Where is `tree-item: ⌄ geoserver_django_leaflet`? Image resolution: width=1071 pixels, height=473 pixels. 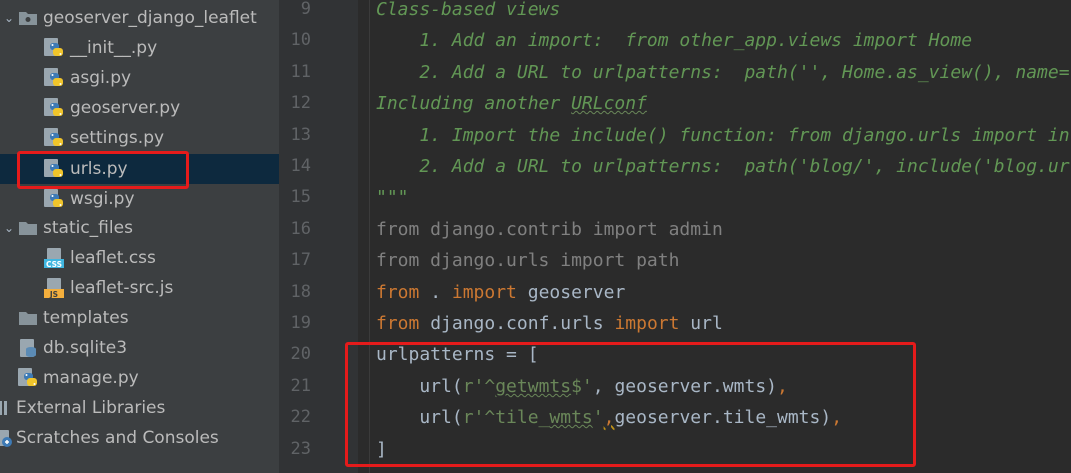
tree-item: ⌄ geoserver_django_leaflet is located at coordinates (139, 18).